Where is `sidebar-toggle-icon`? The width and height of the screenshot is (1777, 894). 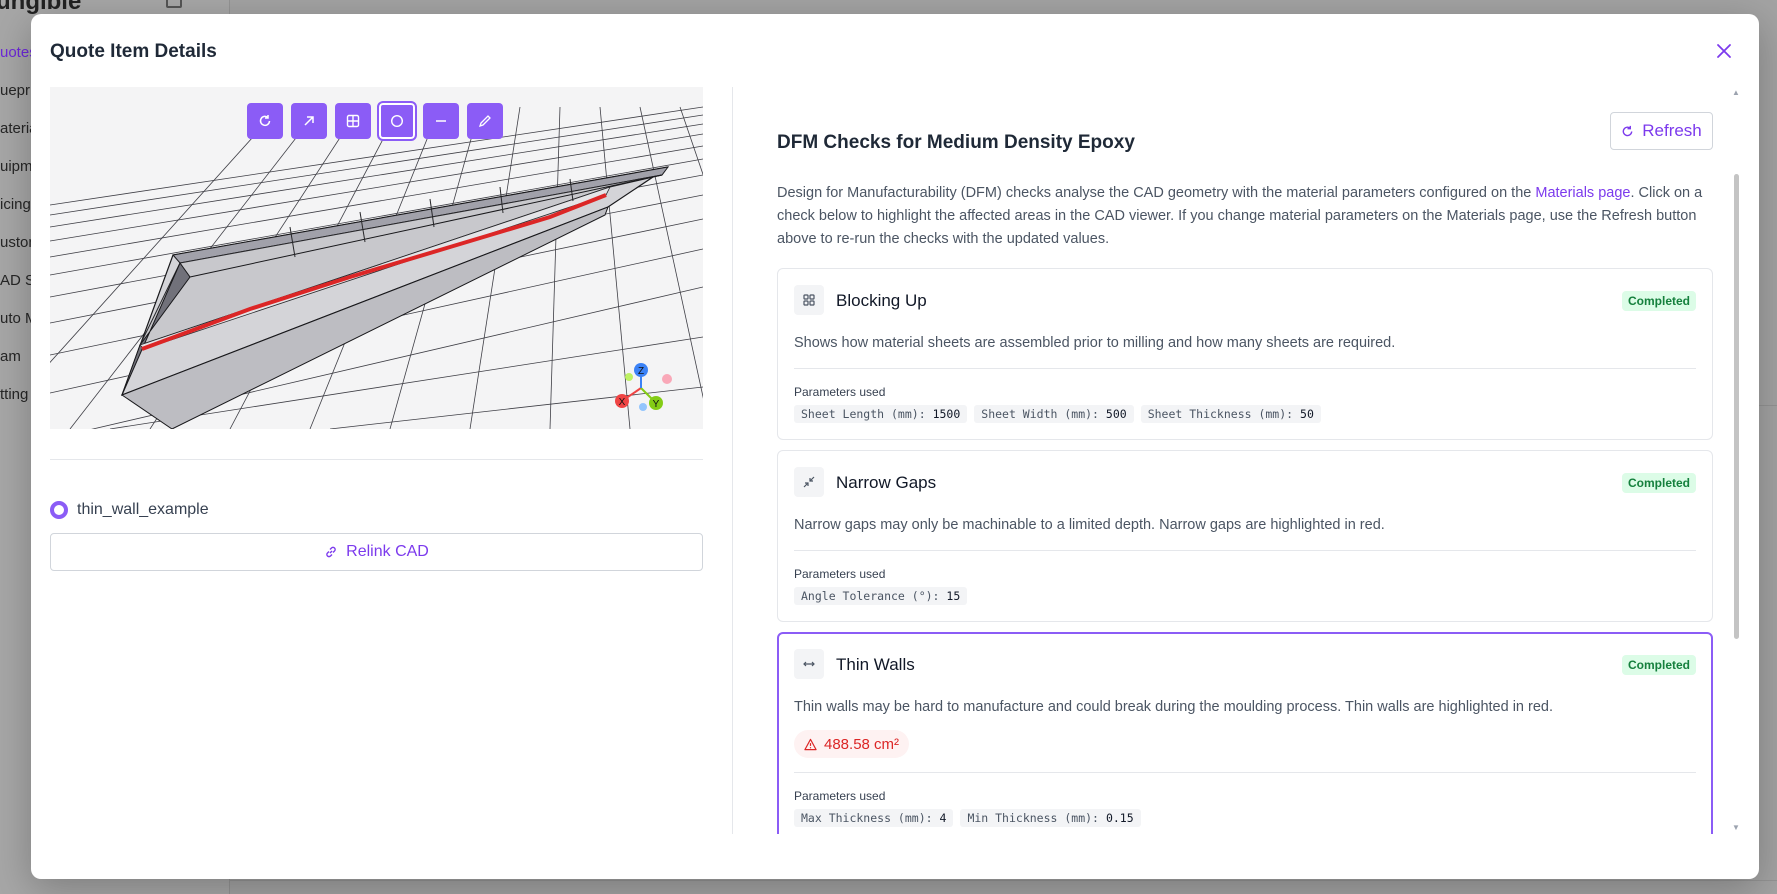 sidebar-toggle-icon is located at coordinates (174, 4).